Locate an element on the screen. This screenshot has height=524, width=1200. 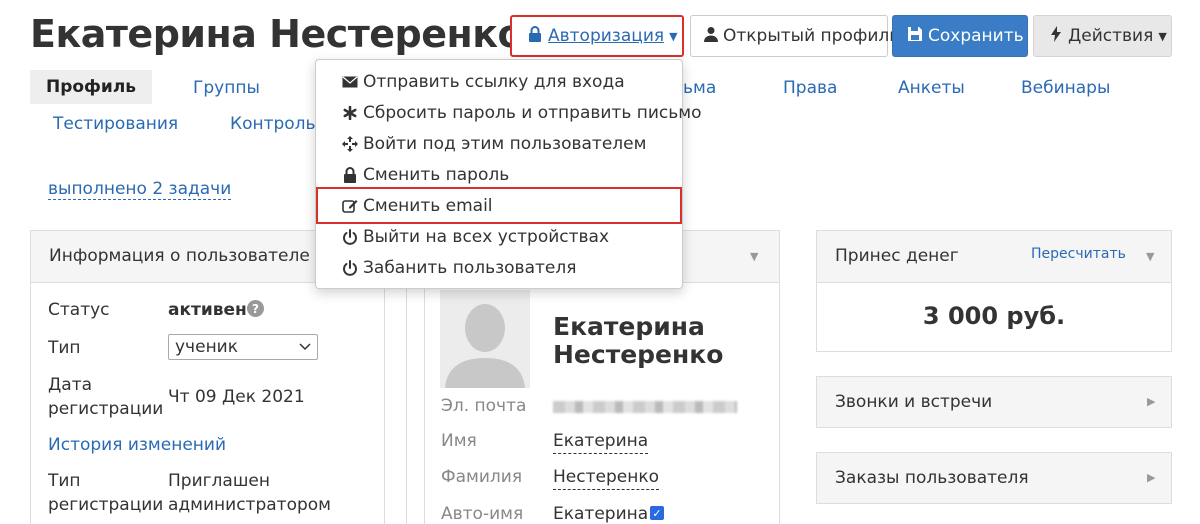
asterisk-icon is located at coordinates (350, 113).